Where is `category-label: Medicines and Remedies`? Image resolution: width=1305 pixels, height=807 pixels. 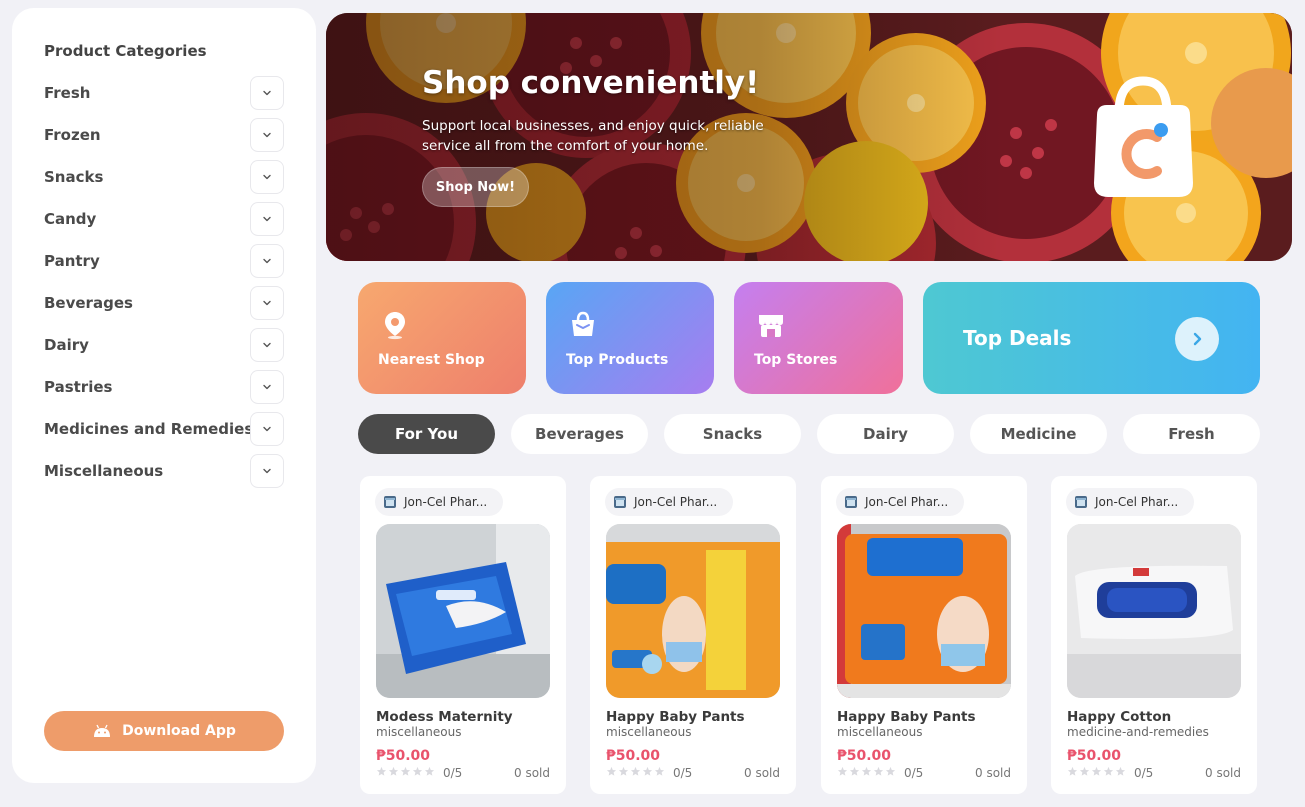
category-label: Medicines and Remedies is located at coordinates (149, 429).